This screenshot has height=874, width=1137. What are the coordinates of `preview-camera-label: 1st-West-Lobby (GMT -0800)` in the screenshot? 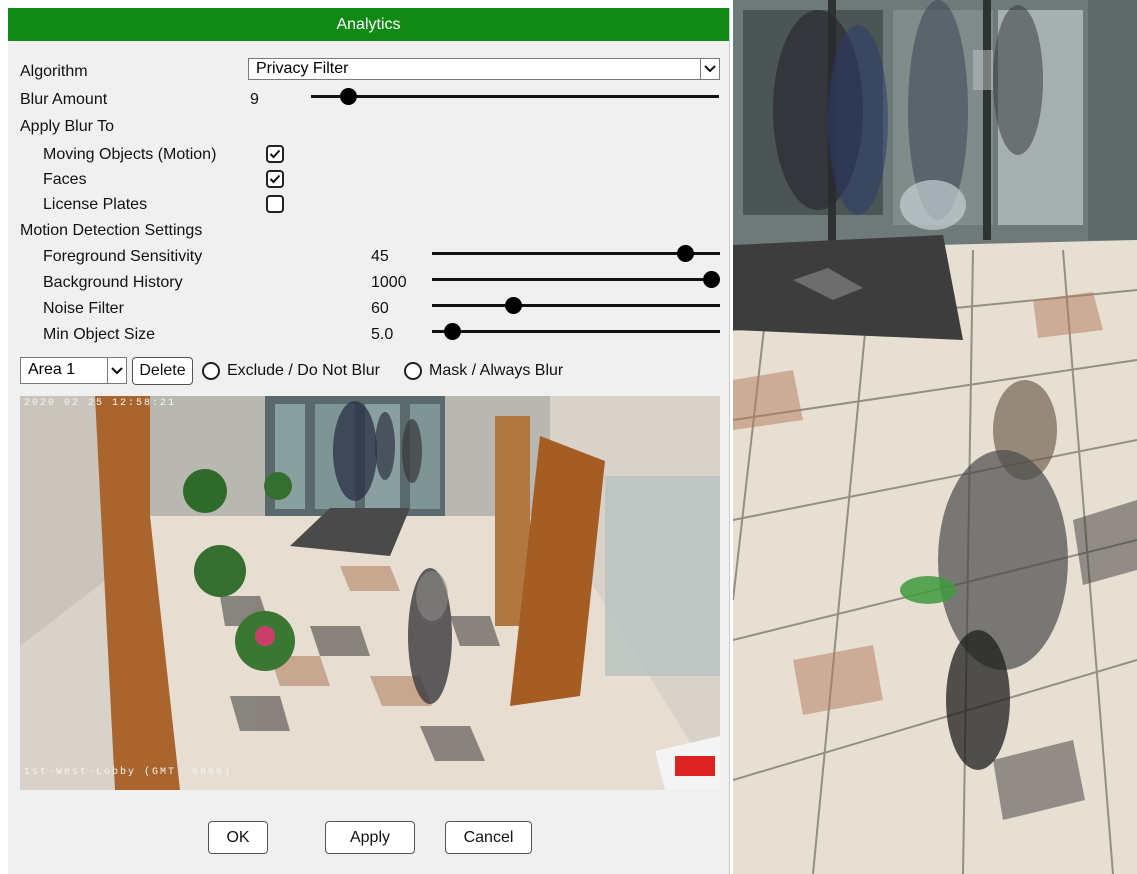 It's located at (128, 772).